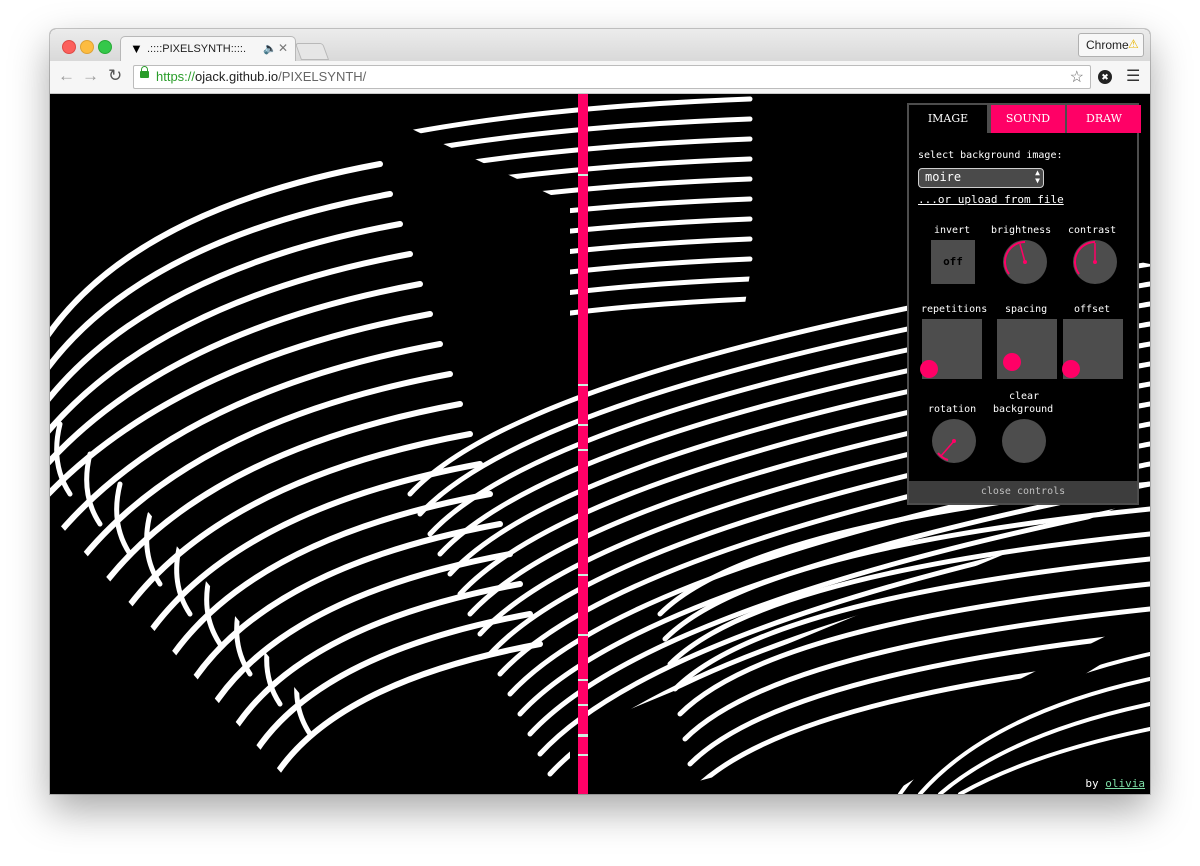 The height and width of the screenshot is (866, 1200). What do you see at coordinates (105, 47) in the screenshot?
I see `maximize-window-button` at bounding box center [105, 47].